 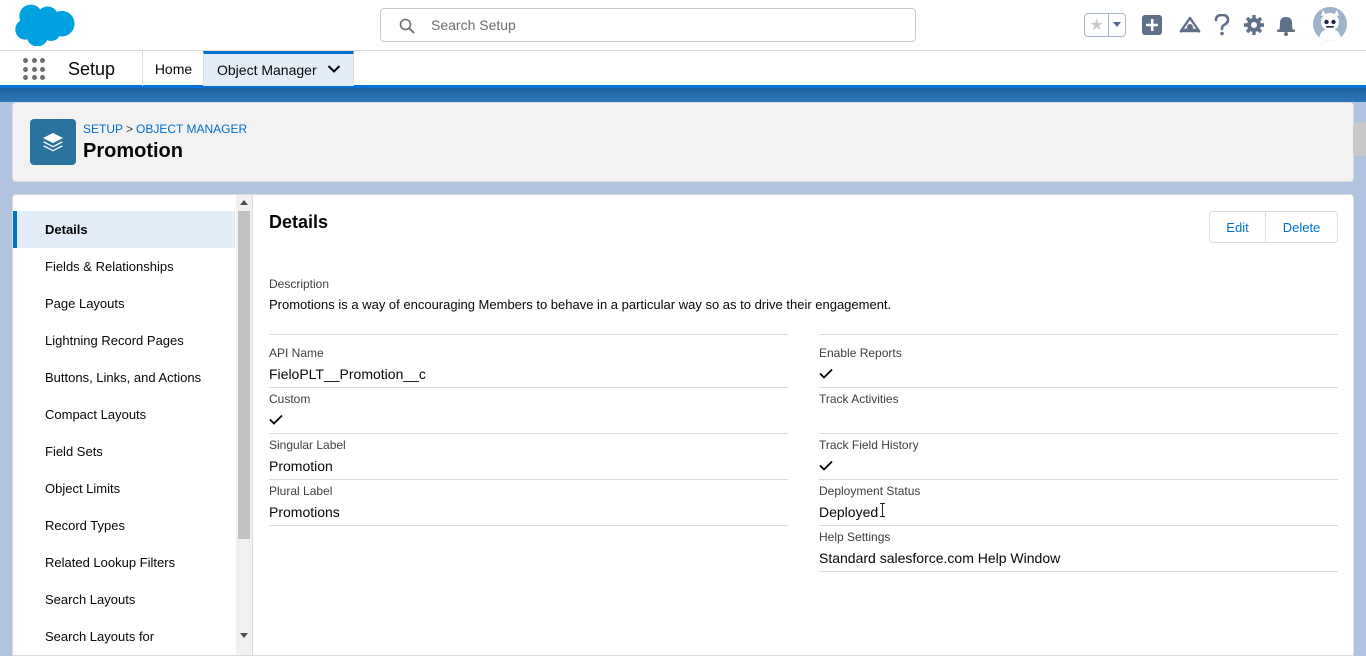 What do you see at coordinates (528, 411) in the screenshot?
I see `field-custom: Custom` at bounding box center [528, 411].